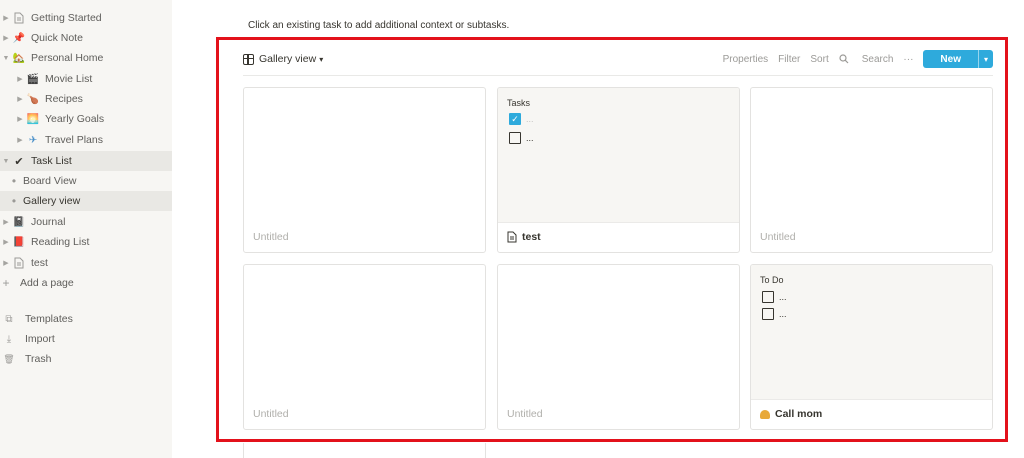 The width and height of the screenshot is (1024, 458). I want to click on sidebar-item-getting-started: ▶ Getting Started, so click(86, 18).